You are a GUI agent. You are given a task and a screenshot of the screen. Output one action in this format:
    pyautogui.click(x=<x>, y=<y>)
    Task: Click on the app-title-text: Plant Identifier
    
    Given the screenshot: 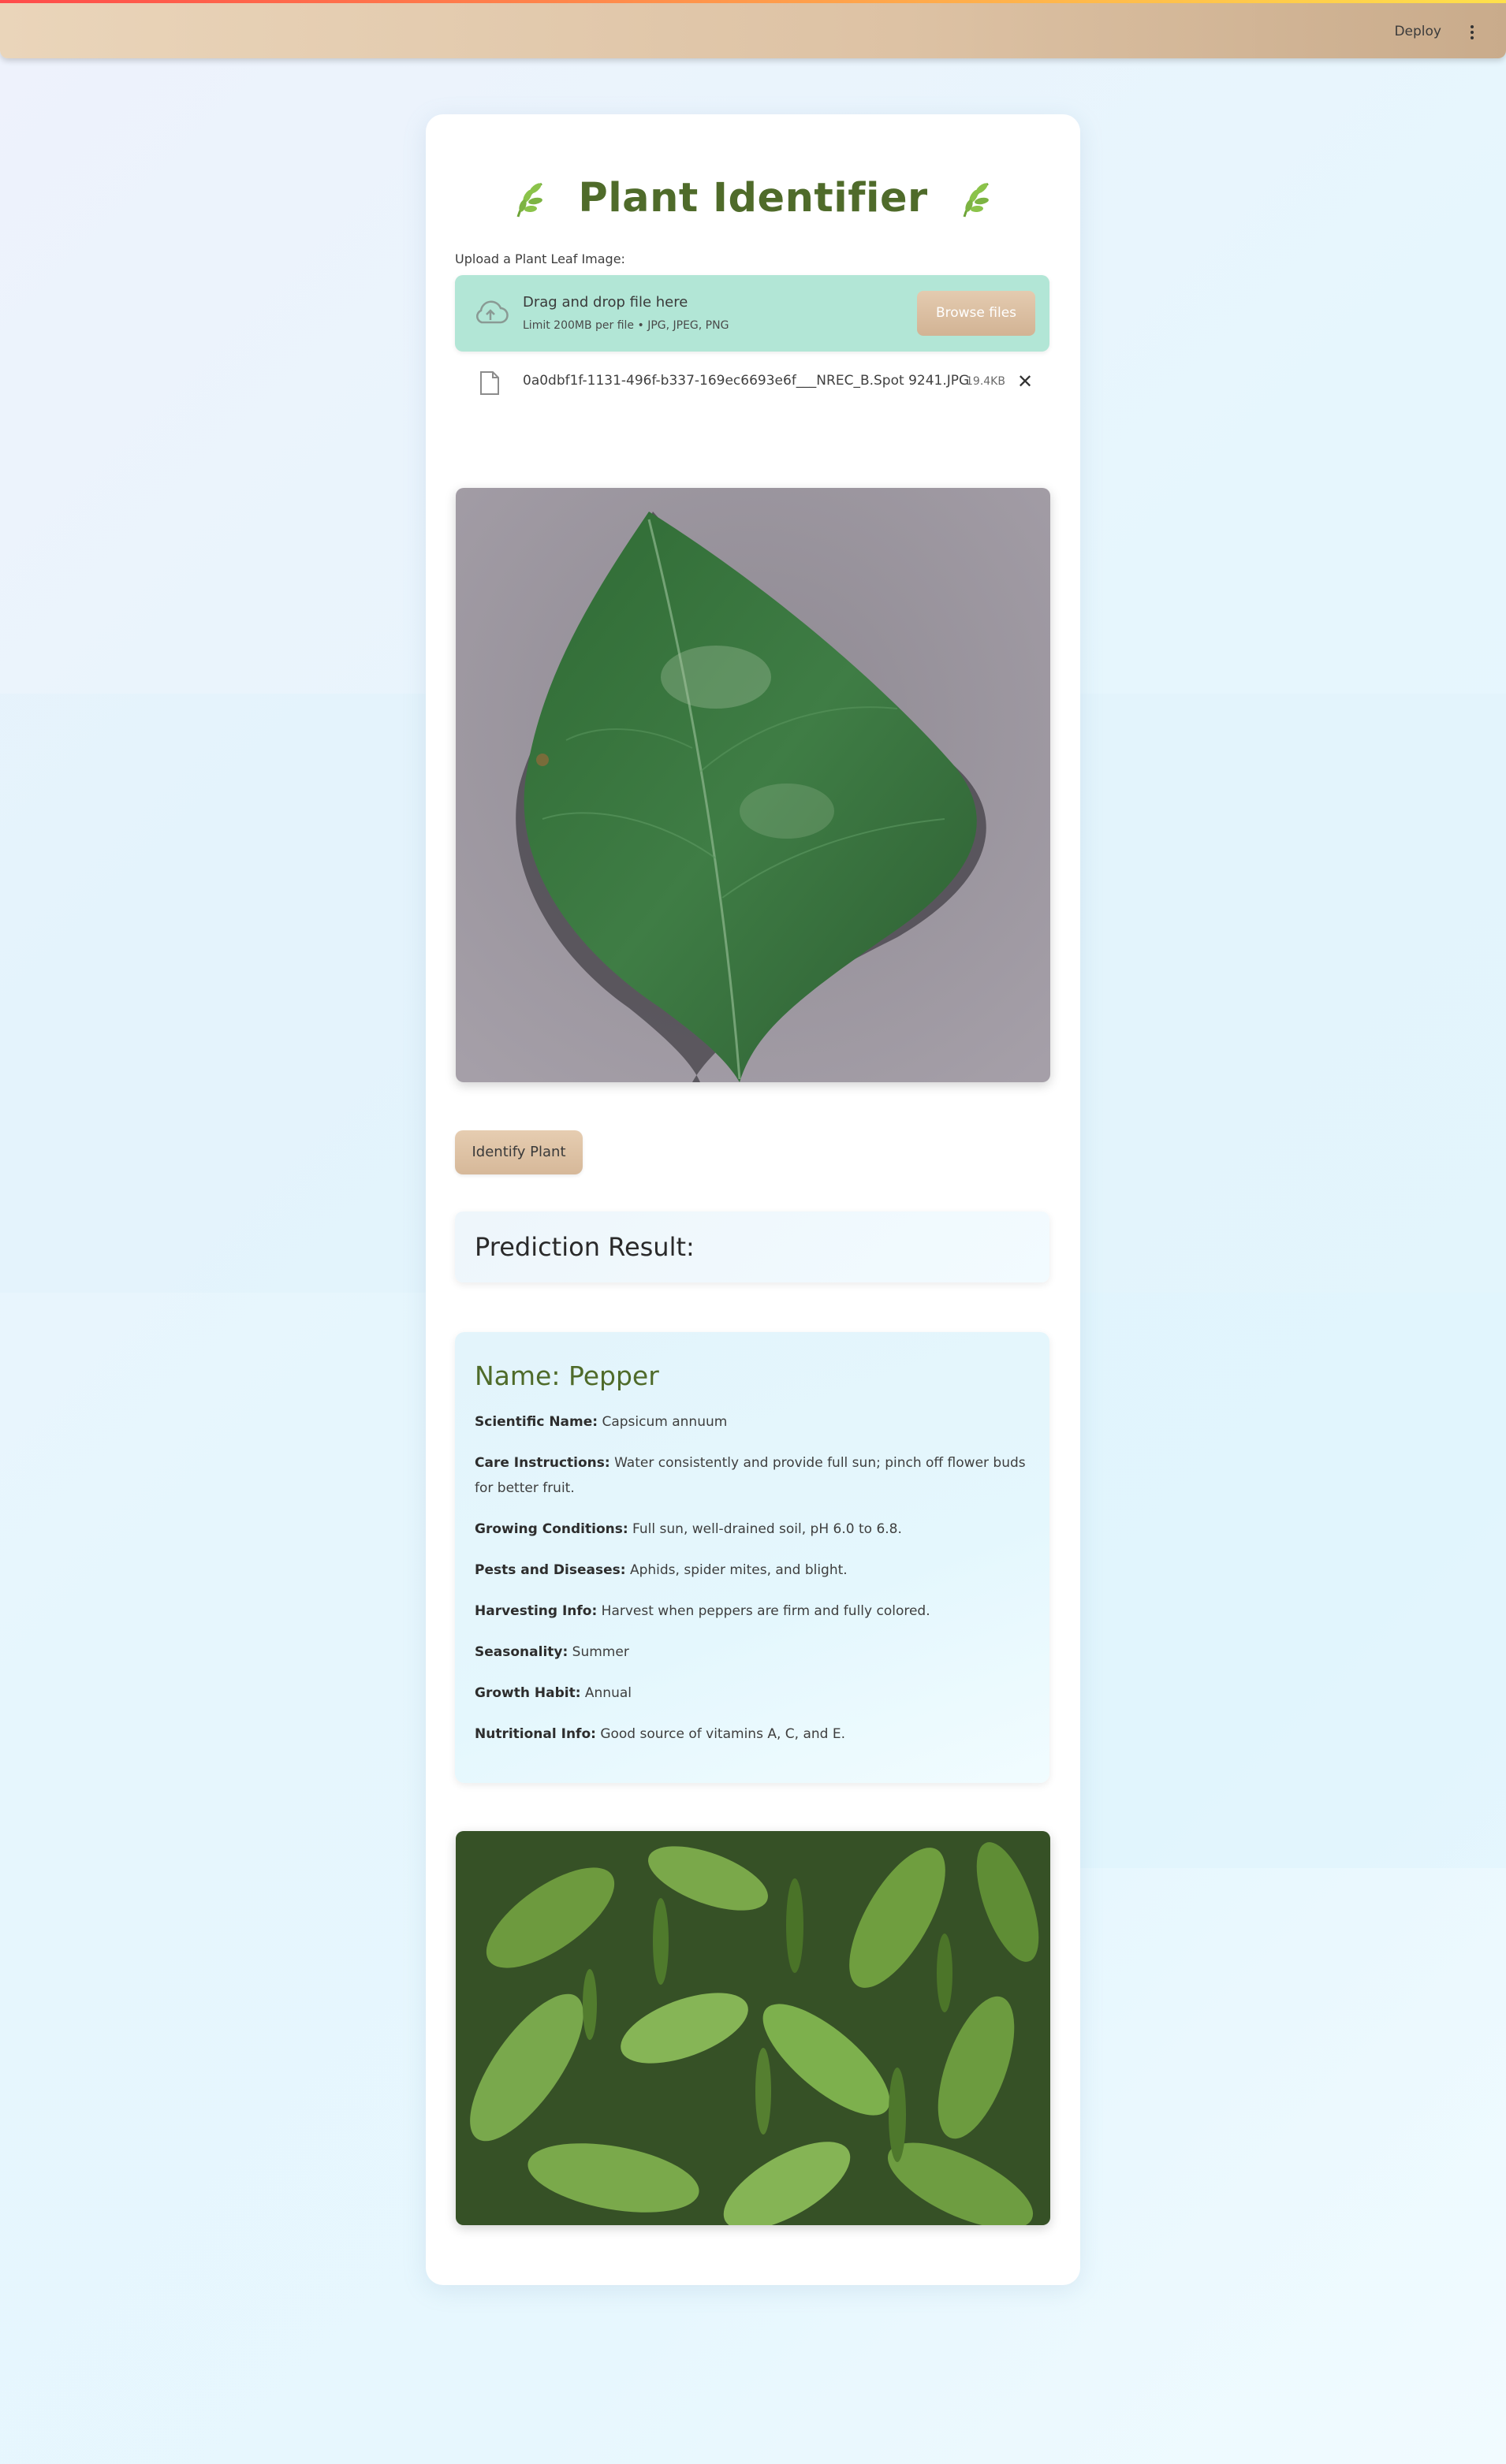 What is the action you would take?
    pyautogui.click(x=753, y=198)
    